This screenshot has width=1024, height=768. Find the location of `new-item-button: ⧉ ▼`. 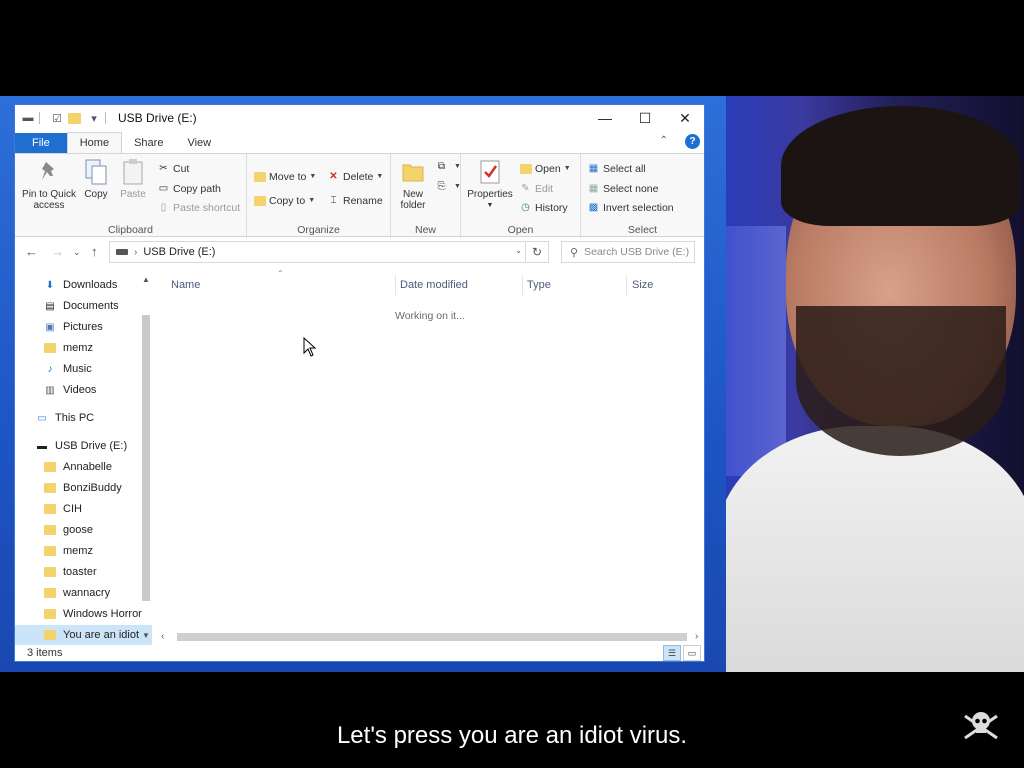

new-item-button: ⧉ ▼ is located at coordinates (448, 166).